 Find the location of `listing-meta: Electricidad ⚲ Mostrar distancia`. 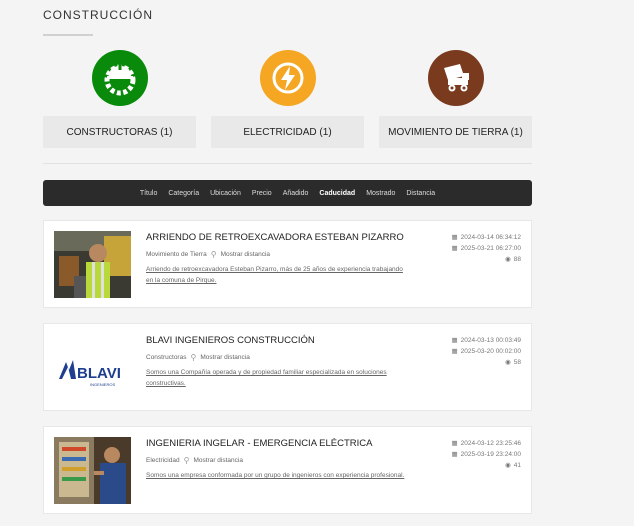

listing-meta: Electricidad ⚲ Mostrar distancia is located at coordinates (194, 460).